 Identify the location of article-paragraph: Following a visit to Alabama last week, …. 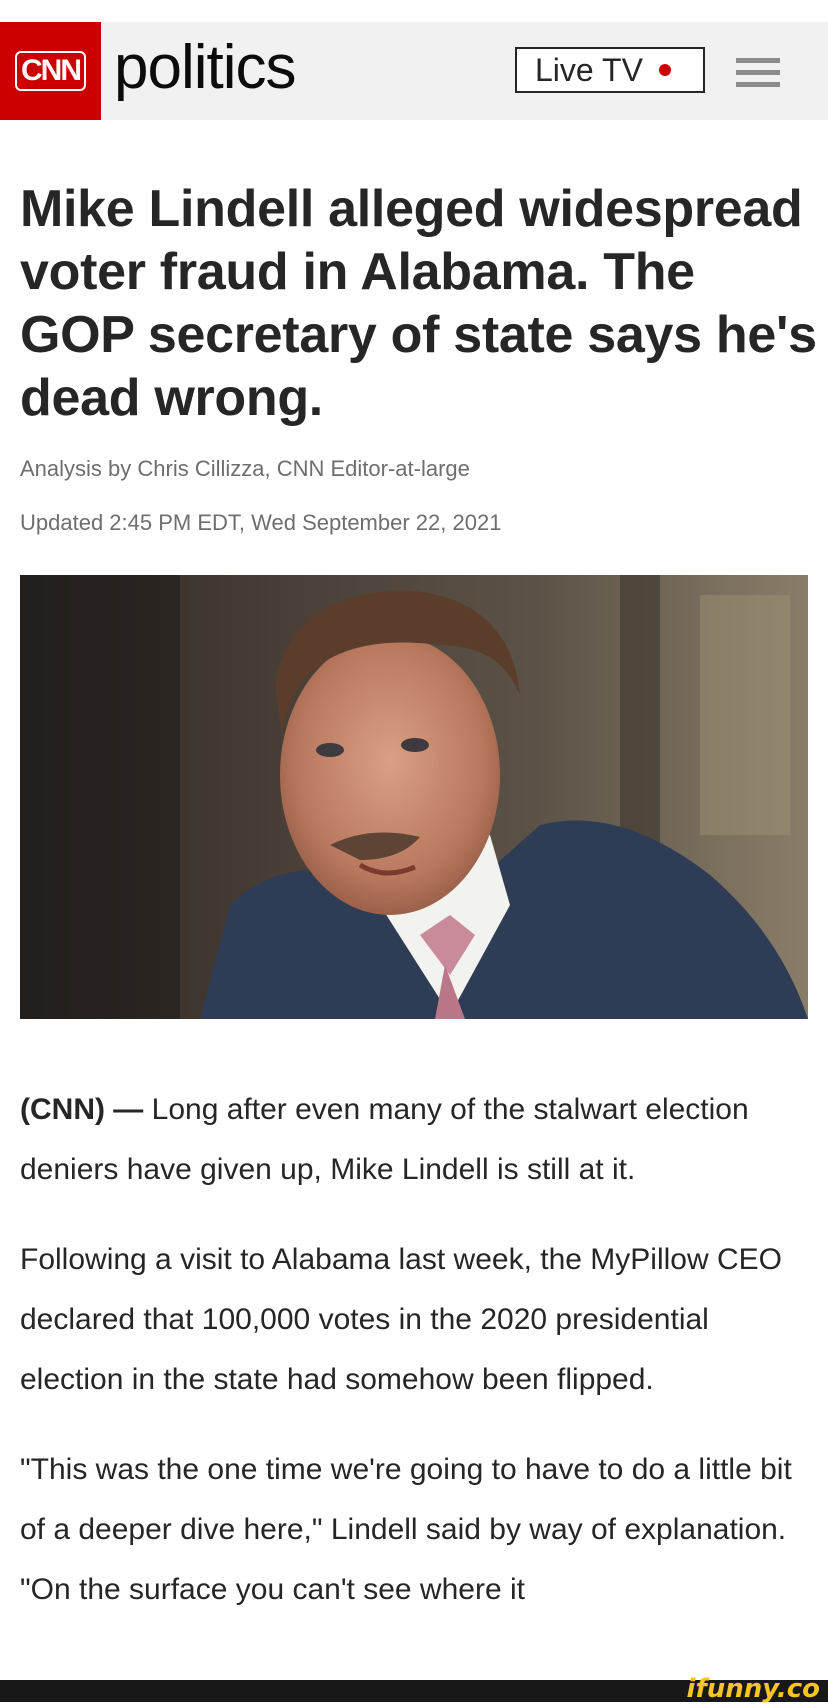
(401, 1319).